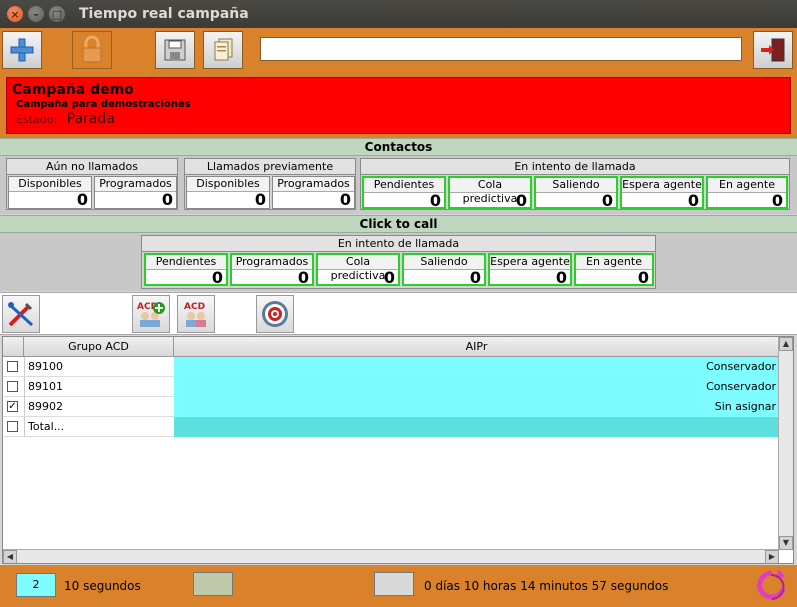 Image resolution: width=797 pixels, height=607 pixels. I want to click on horizontal-scrollbar: ◀ ▶, so click(391, 556).